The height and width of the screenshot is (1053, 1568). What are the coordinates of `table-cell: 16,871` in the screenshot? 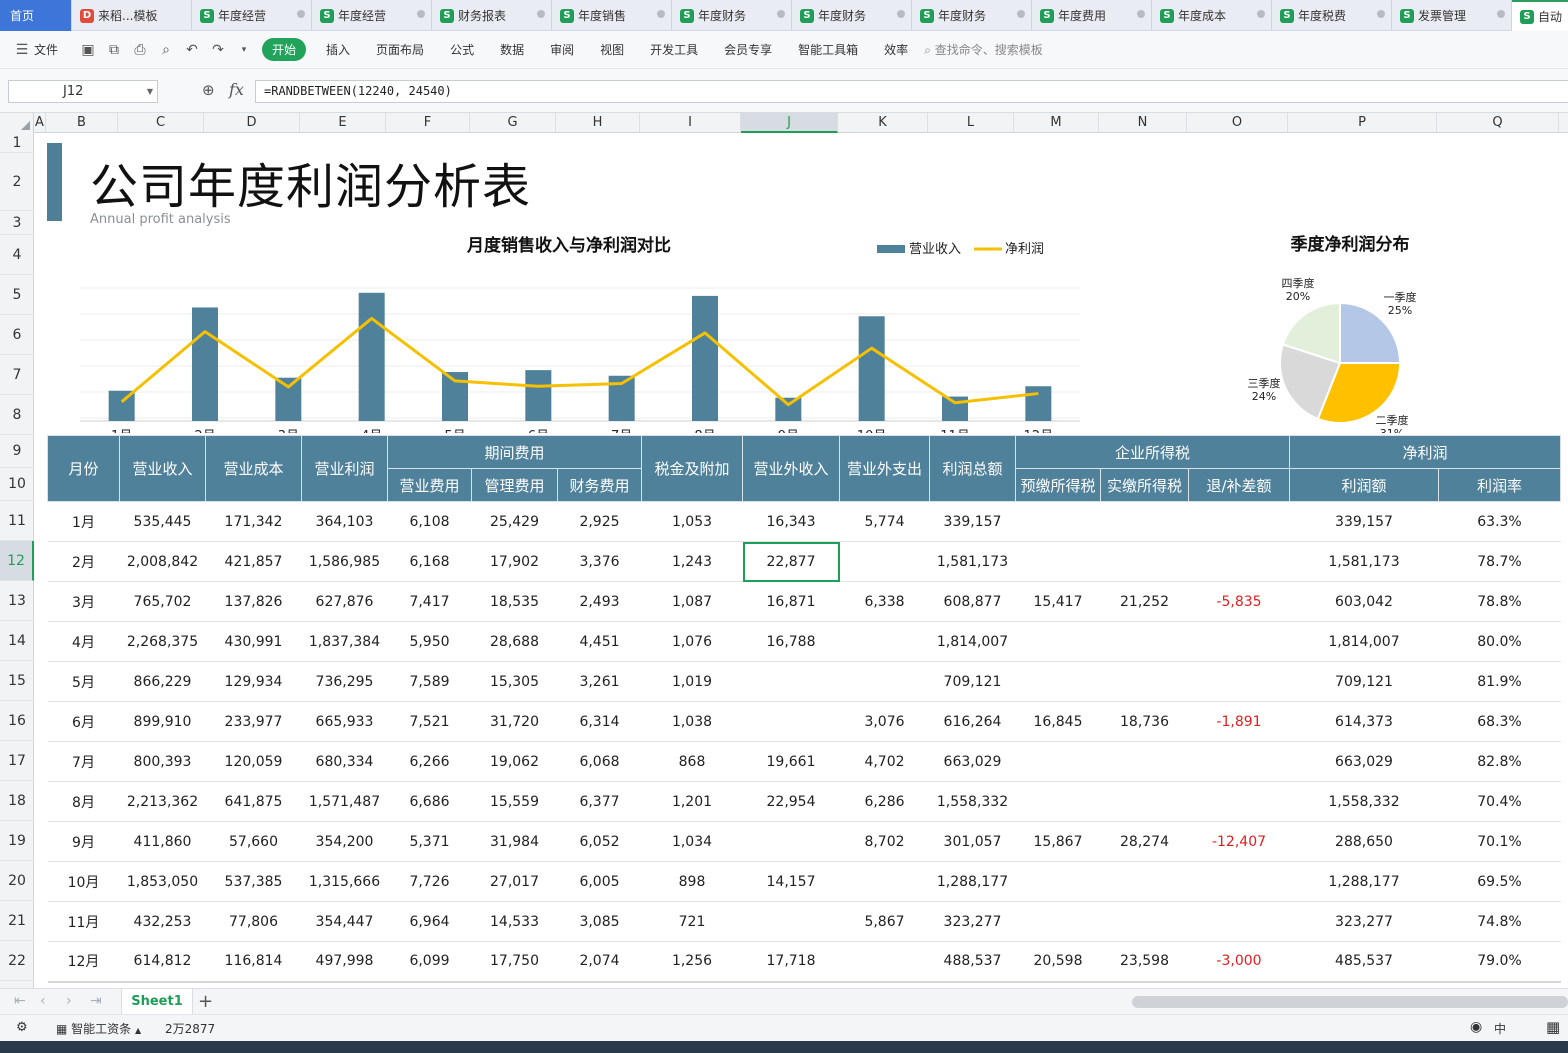 It's located at (791, 601).